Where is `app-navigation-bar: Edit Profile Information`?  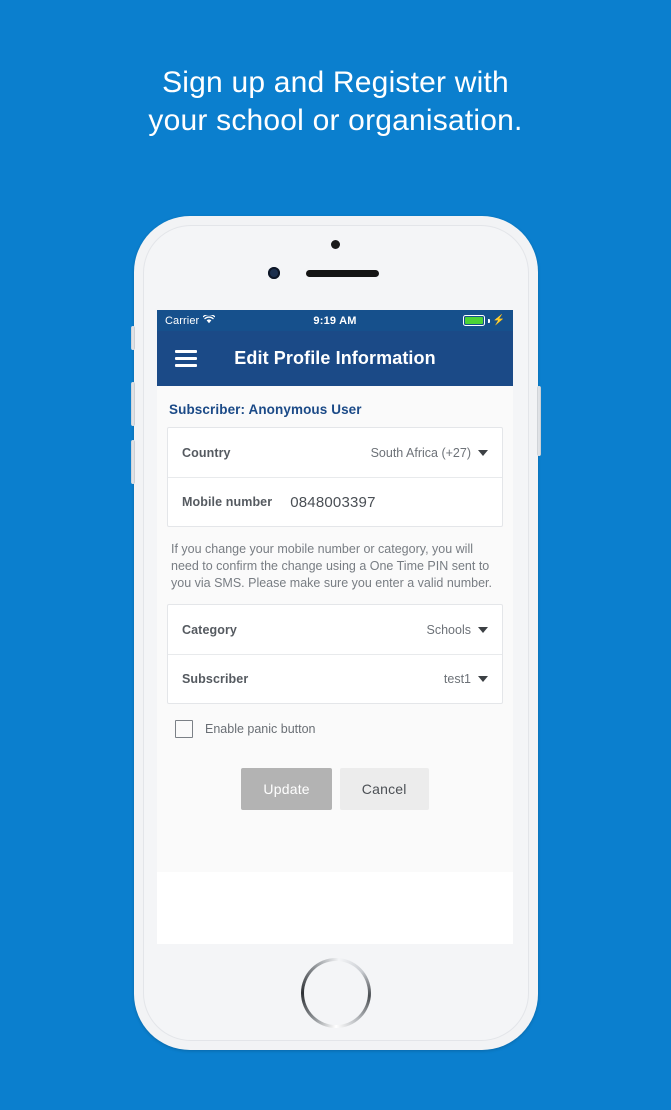
app-navigation-bar: Edit Profile Information is located at coordinates (335, 358).